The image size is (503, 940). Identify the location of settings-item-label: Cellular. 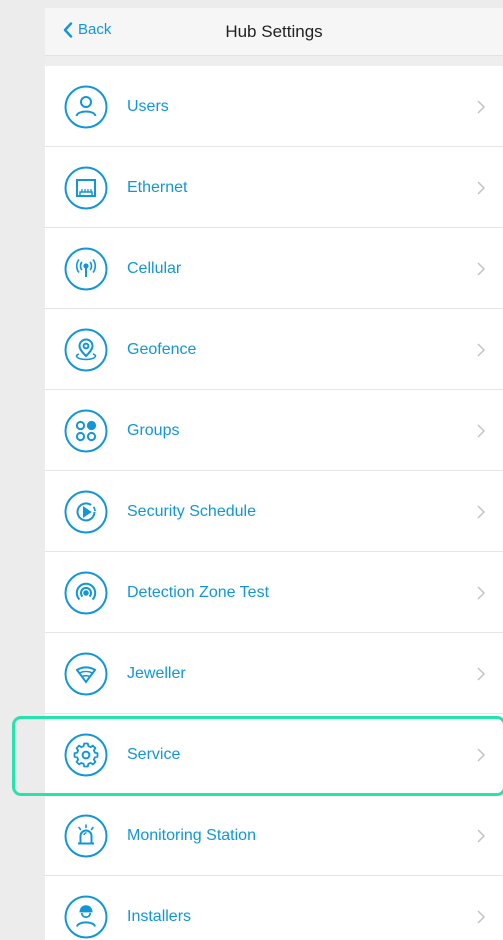
(154, 268).